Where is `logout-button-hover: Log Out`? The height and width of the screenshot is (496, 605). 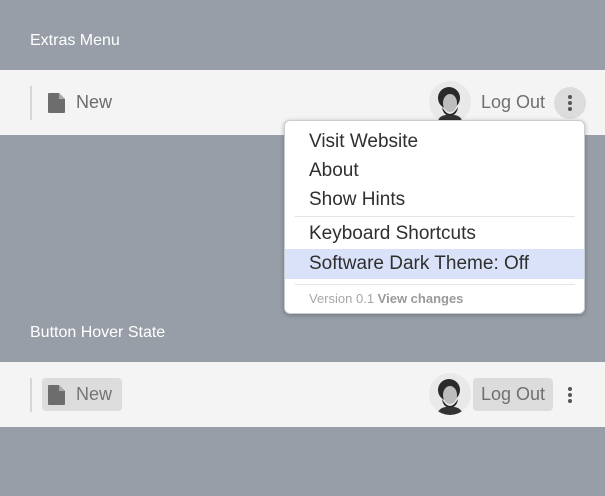
logout-button-hover: Log Out is located at coordinates (513, 394).